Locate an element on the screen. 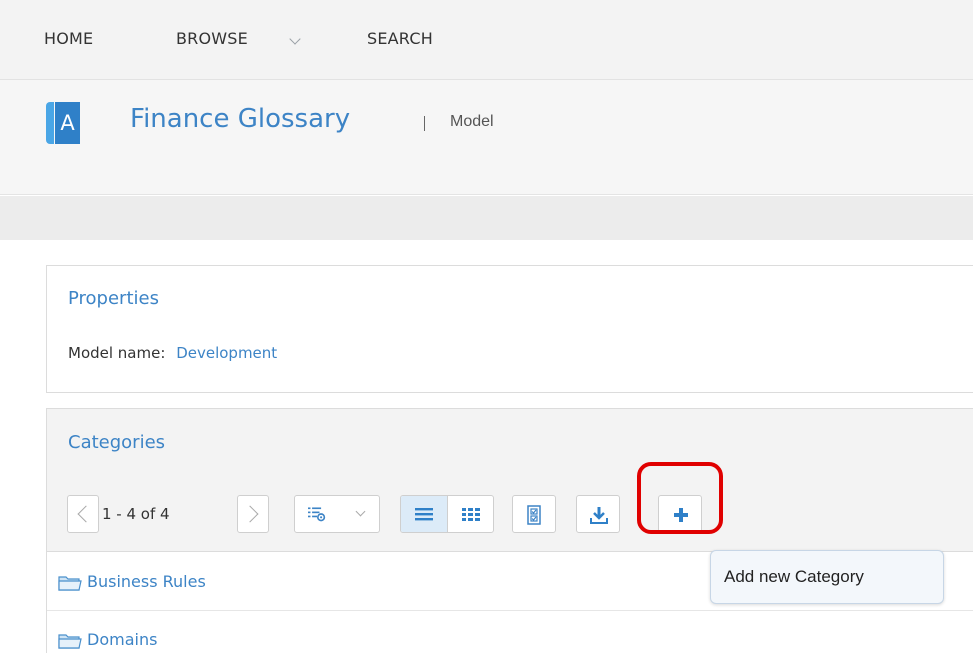  list-item-label: Domains is located at coordinates (122, 639).